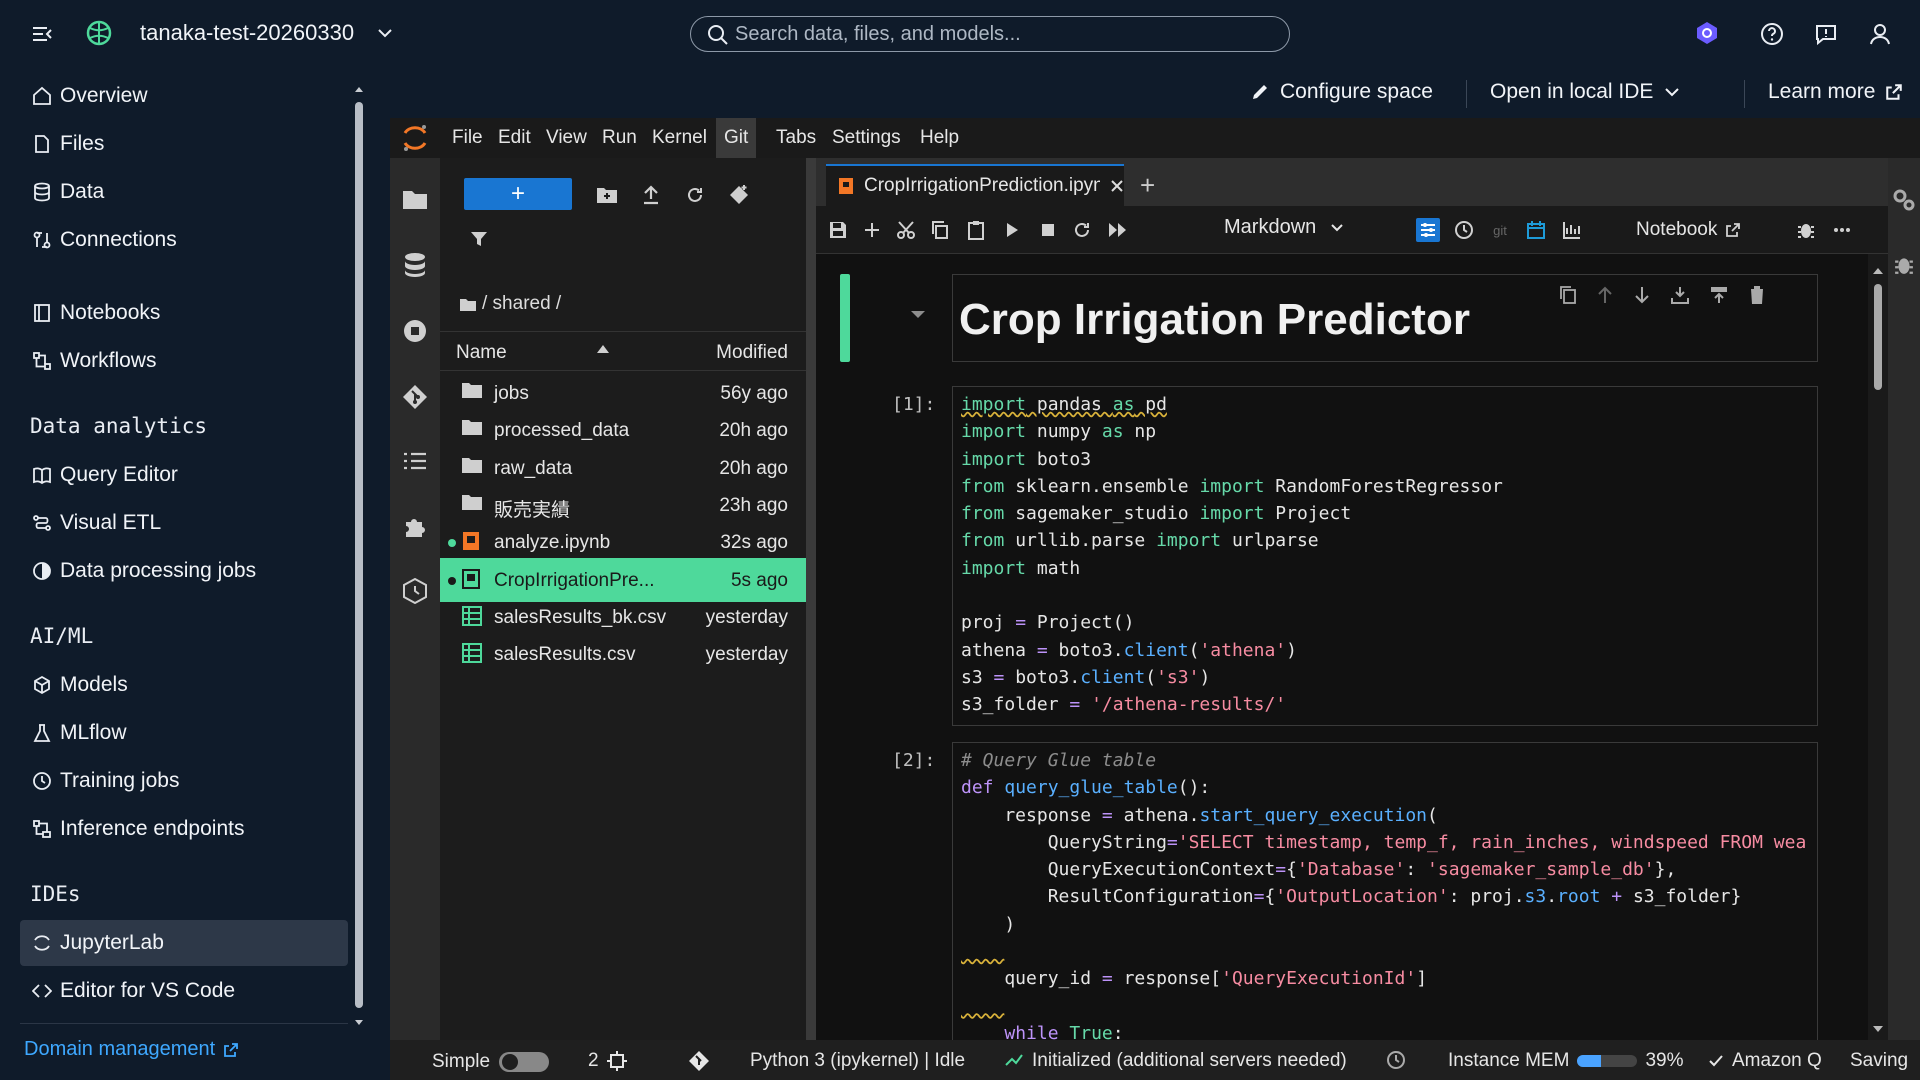 Image resolution: width=1920 pixels, height=1080 pixels. I want to click on nav-item-workflows: Workflows, so click(184, 361).